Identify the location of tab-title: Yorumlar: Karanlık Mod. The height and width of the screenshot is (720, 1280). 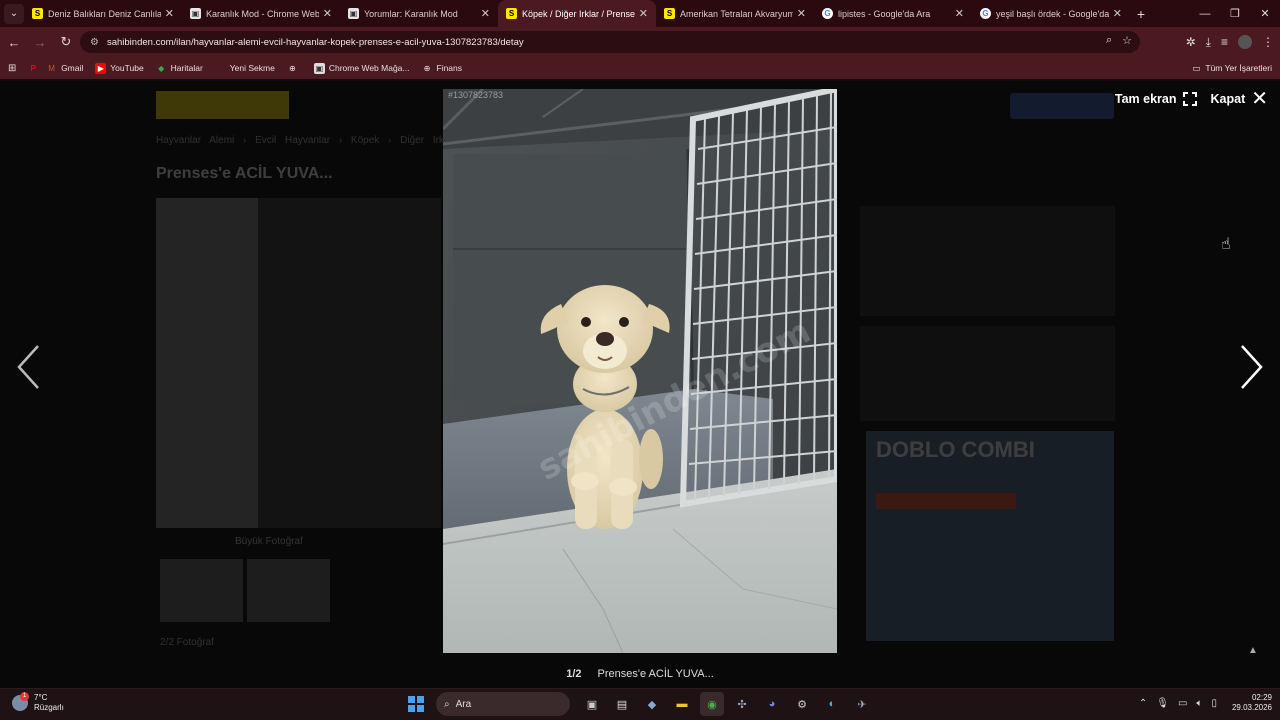
(411, 13).